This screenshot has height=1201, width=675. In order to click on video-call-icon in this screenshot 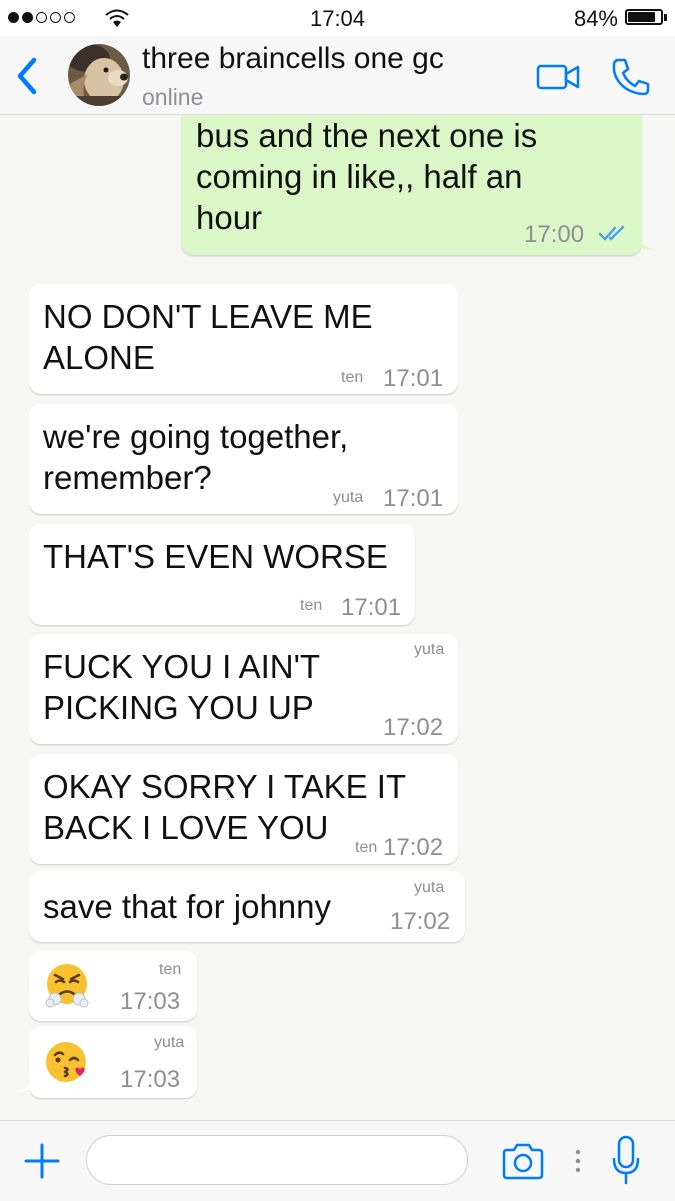, I will do `click(559, 77)`.